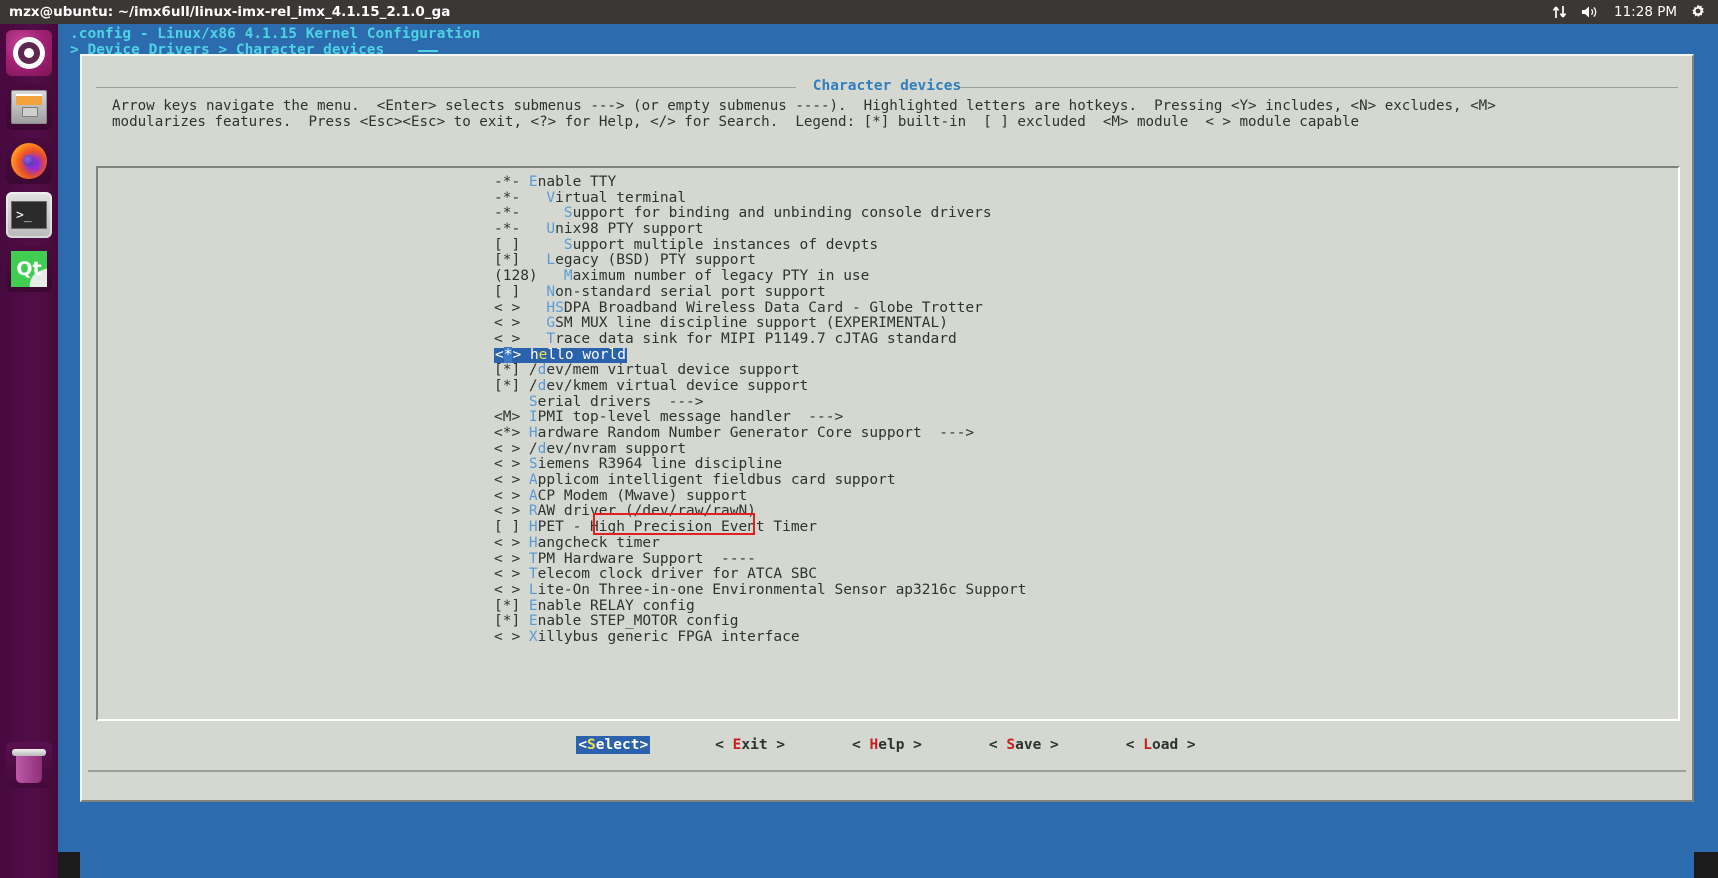  Describe the element at coordinates (621, 197) in the screenshot. I see `menu-item-label: irtual terminal` at that location.